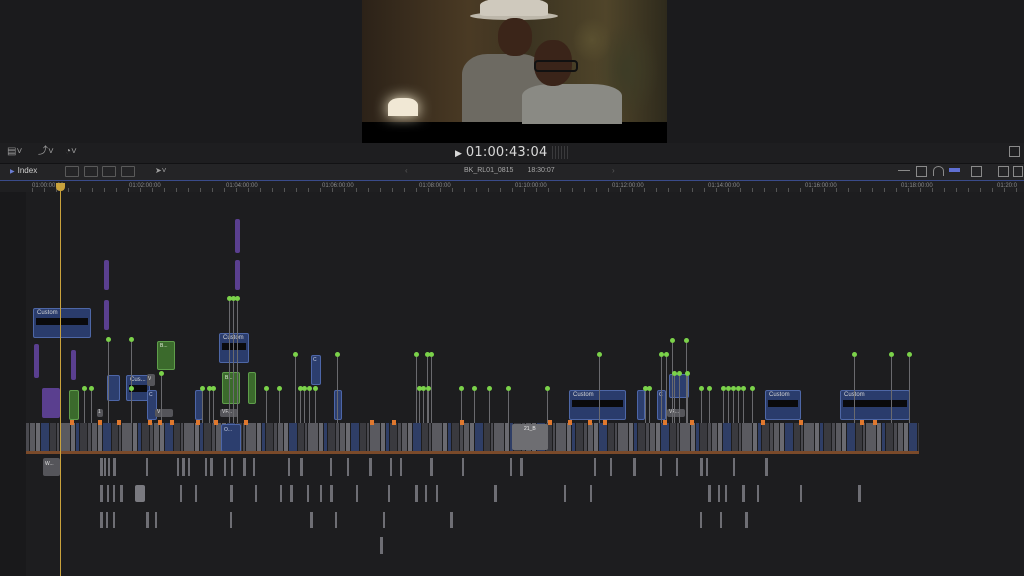 The height and width of the screenshot is (576, 1024). What do you see at coordinates (14, 152) in the screenshot?
I see `view-options-icon: ▤˅` at bounding box center [14, 152].